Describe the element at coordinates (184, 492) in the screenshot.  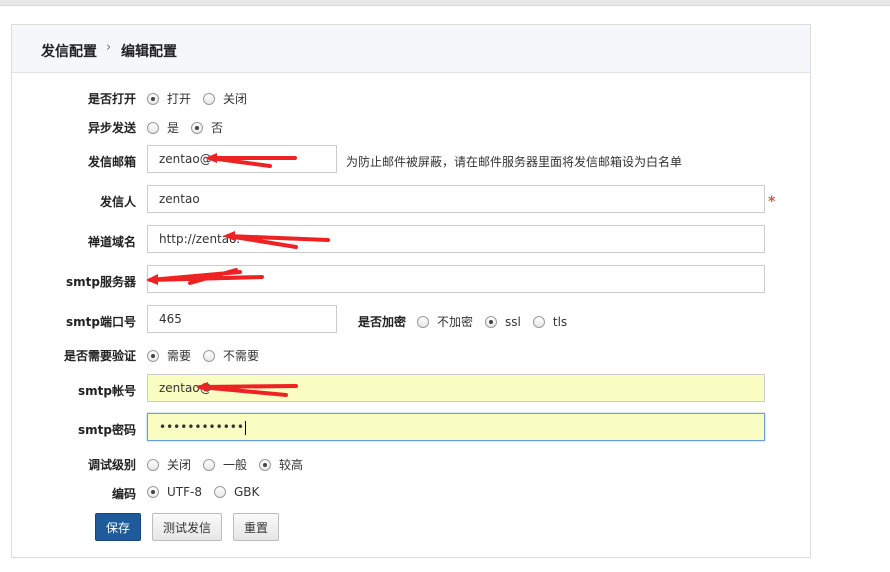
I see `charset-utf8-label: UTF-8` at that location.